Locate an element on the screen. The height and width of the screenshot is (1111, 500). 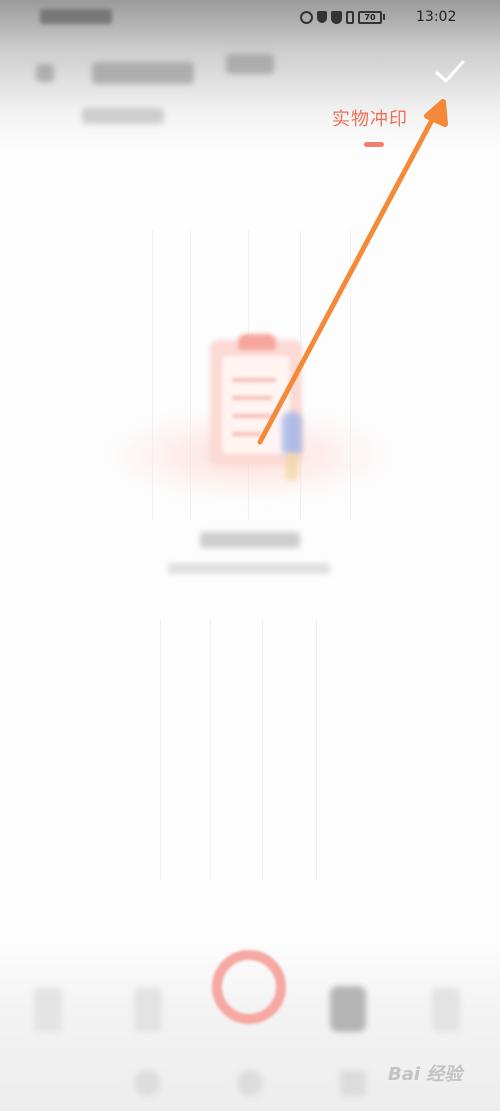
clipboard-paper is located at coordinates (256, 405).